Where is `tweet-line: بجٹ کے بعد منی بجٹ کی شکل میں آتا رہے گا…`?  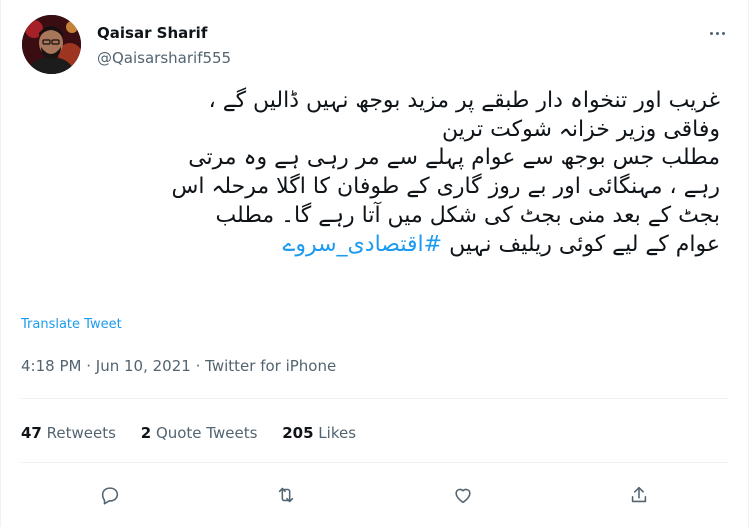 tweet-line: بجٹ کے بعد منی بجٹ کی شکل میں آتا رہے گا… is located at coordinates (467, 215).